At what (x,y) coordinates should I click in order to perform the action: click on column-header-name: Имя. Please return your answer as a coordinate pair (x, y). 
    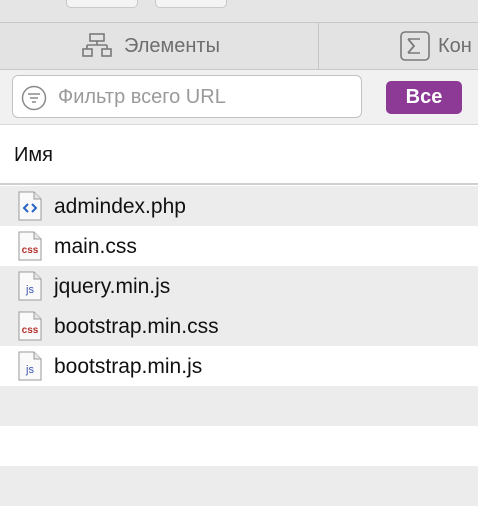
    Looking at the image, I should click on (33, 155).